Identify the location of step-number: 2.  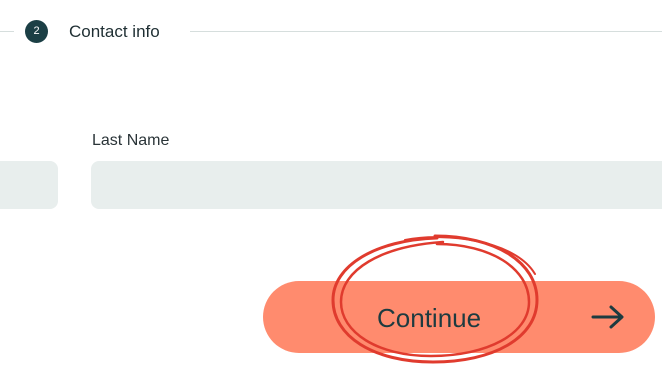
(36, 31).